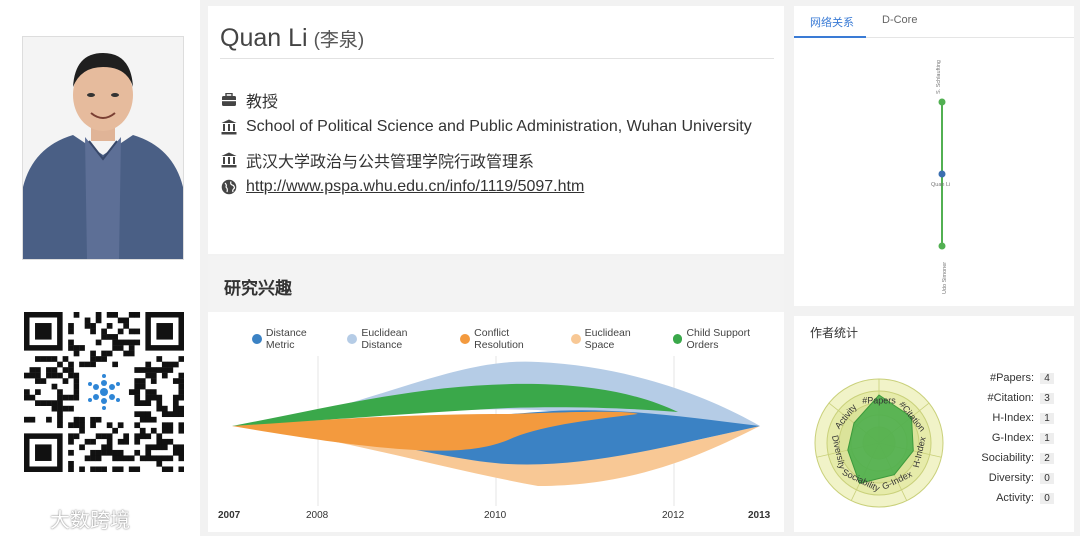 The width and height of the screenshot is (1080, 536). I want to click on stat-value: 0, so click(1047, 478).